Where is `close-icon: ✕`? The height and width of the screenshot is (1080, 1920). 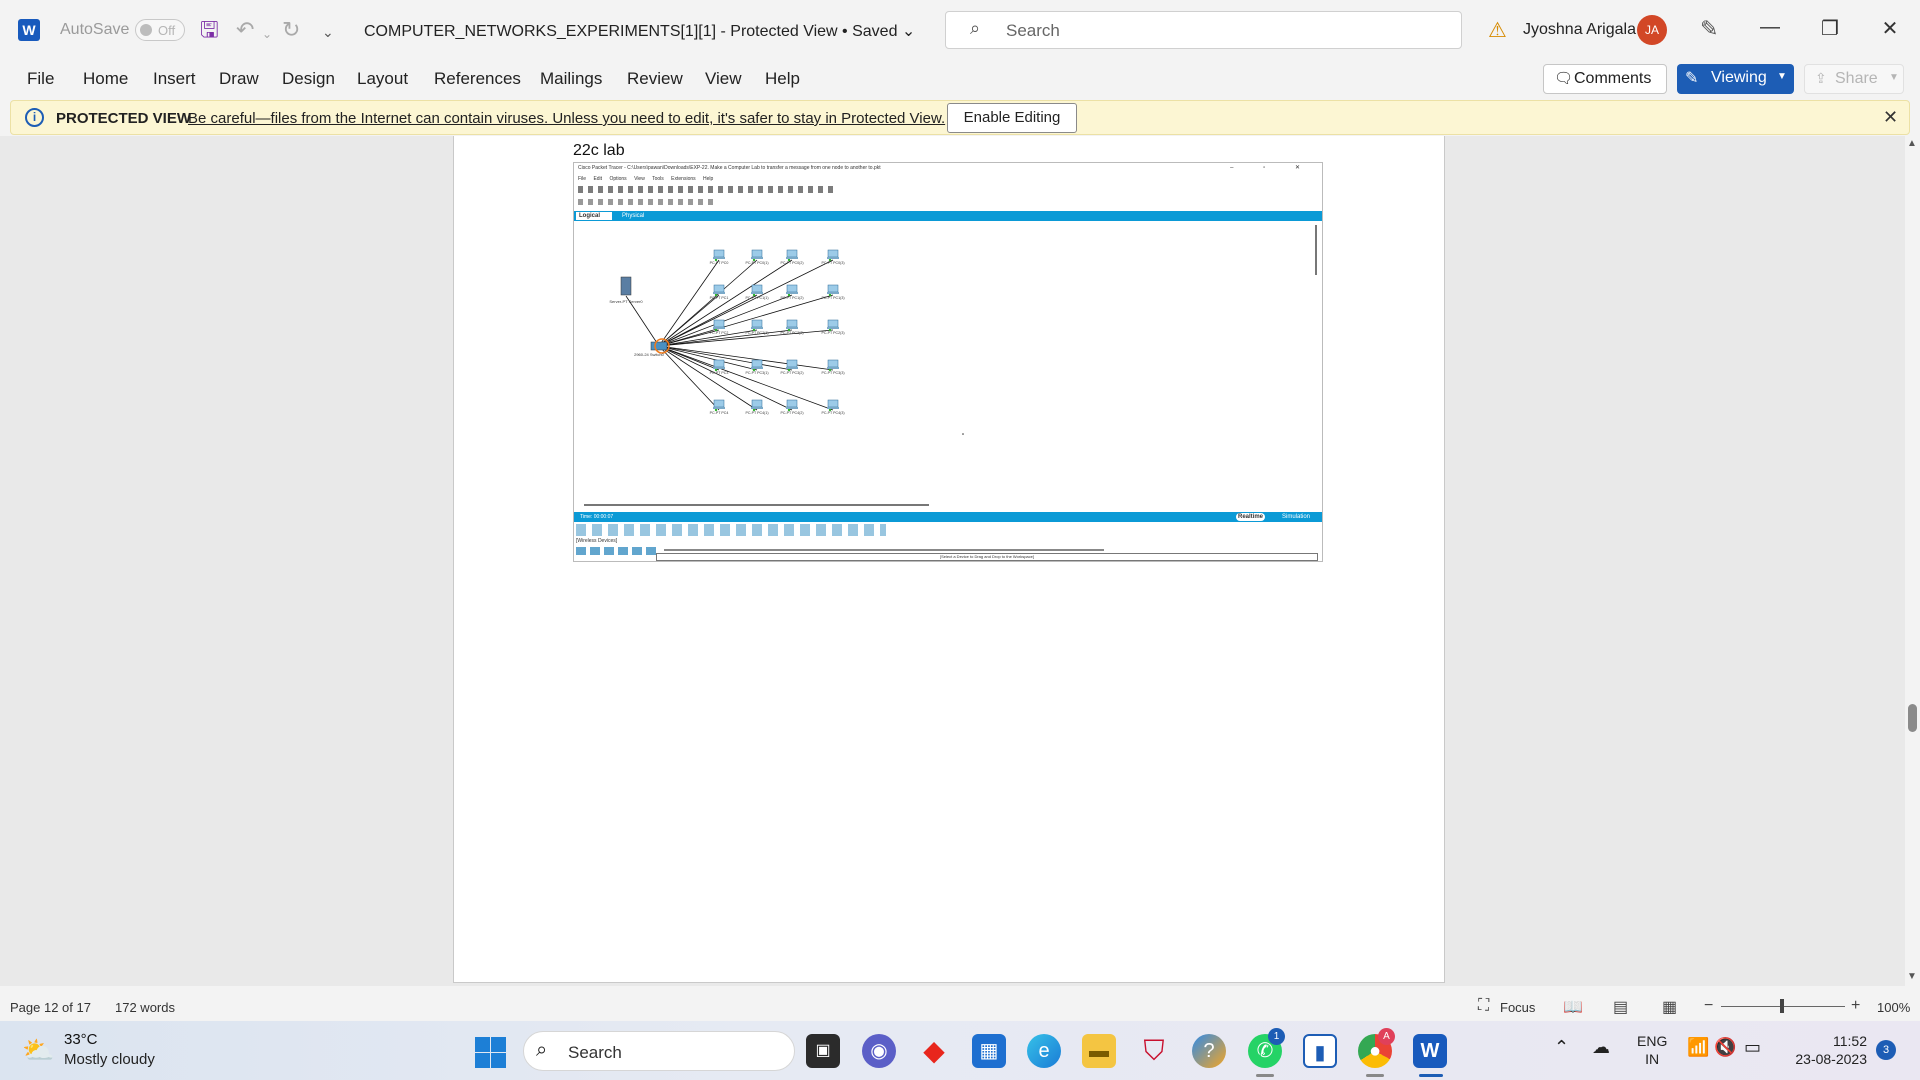
close-icon: ✕ is located at coordinates (1890, 117).